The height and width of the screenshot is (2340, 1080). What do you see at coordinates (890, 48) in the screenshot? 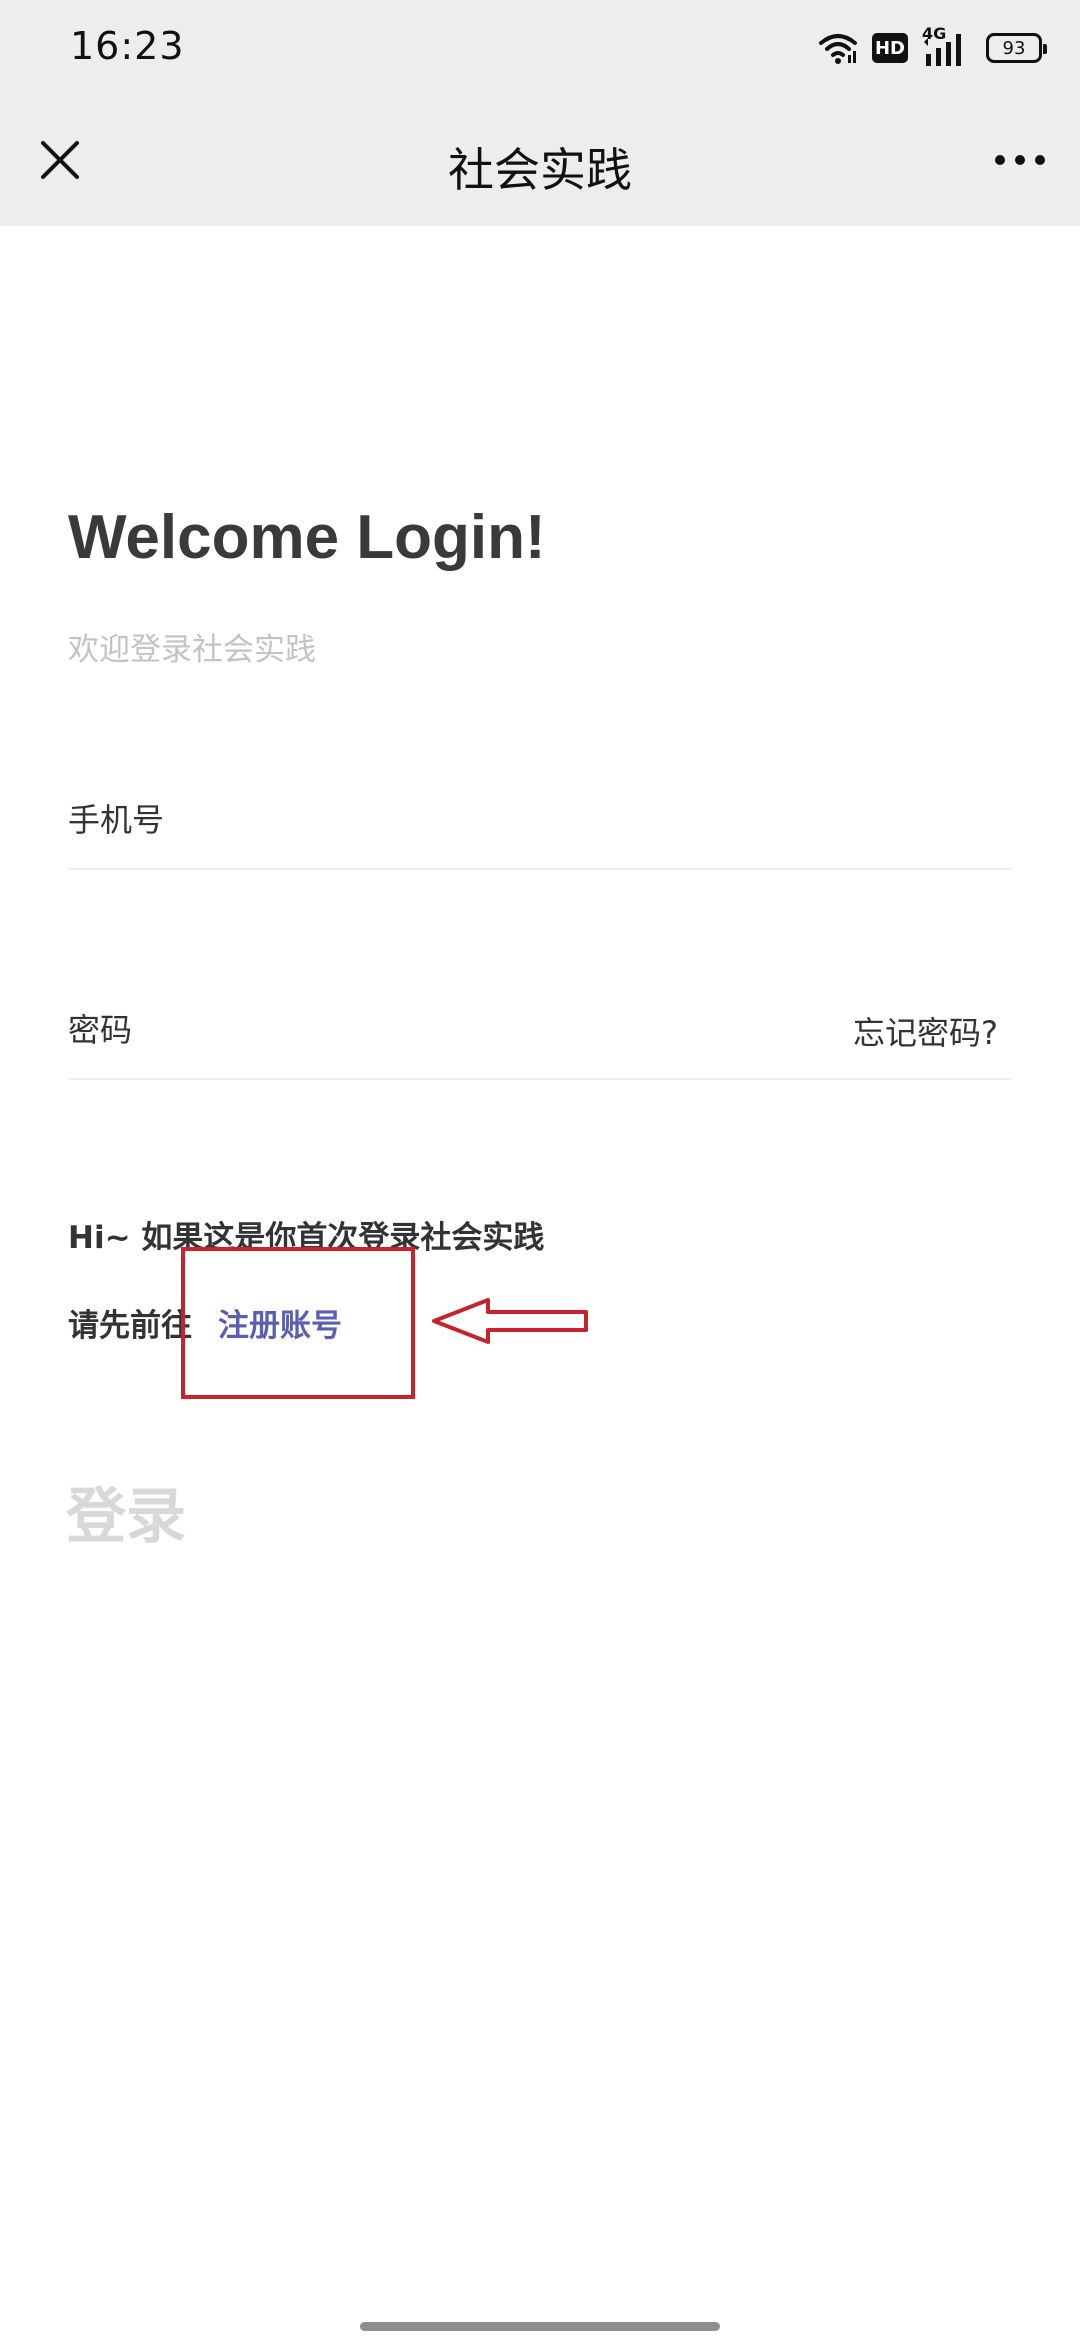
I see `hd-badge: HD` at bounding box center [890, 48].